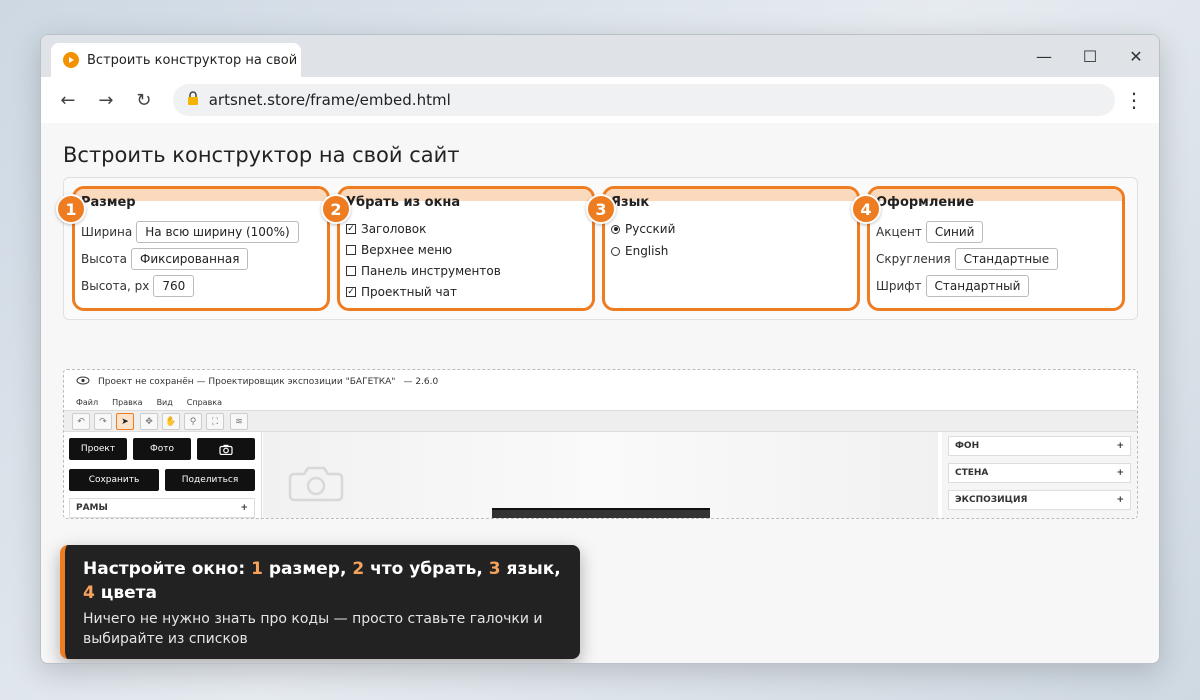 Image resolution: width=1200 pixels, height=700 pixels. What do you see at coordinates (1006, 259) in the screenshot?
I see `radius-select: Стандартные` at bounding box center [1006, 259].